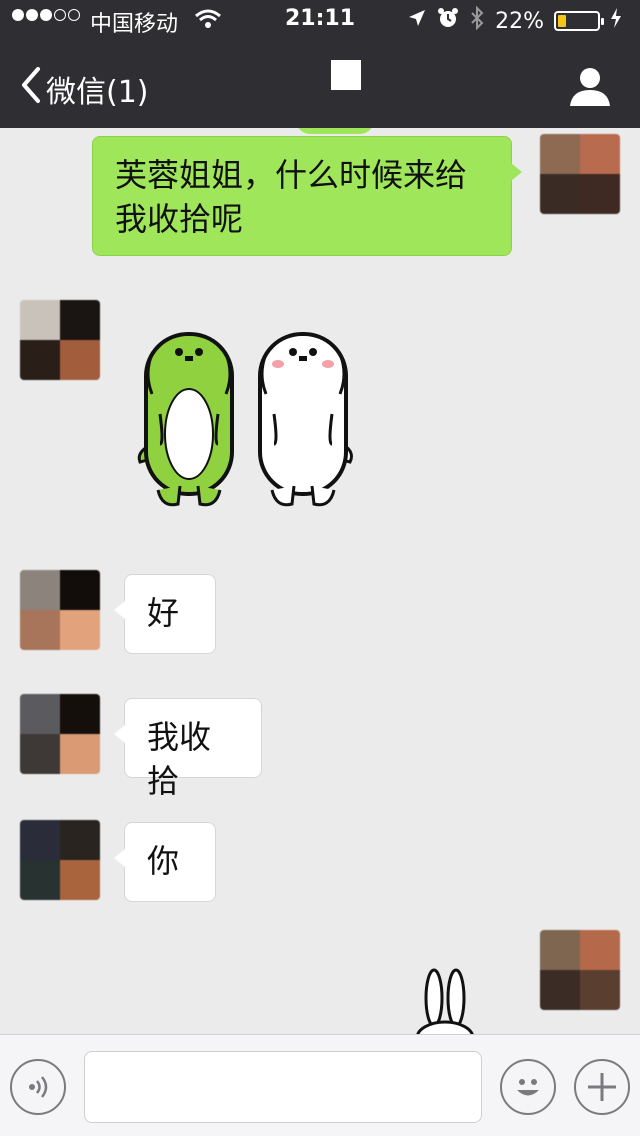  I want to click on message-bubble-received: 好, so click(165, 614).